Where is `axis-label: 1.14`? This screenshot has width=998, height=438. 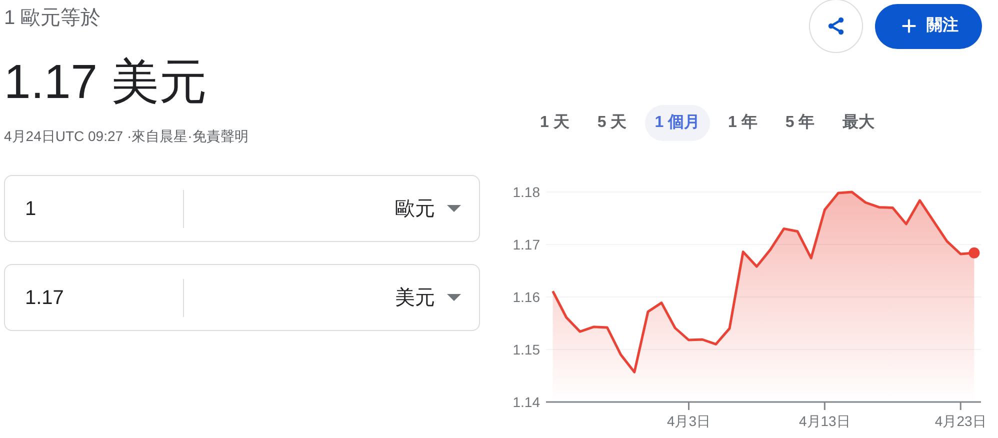
axis-label: 1.14 is located at coordinates (526, 402).